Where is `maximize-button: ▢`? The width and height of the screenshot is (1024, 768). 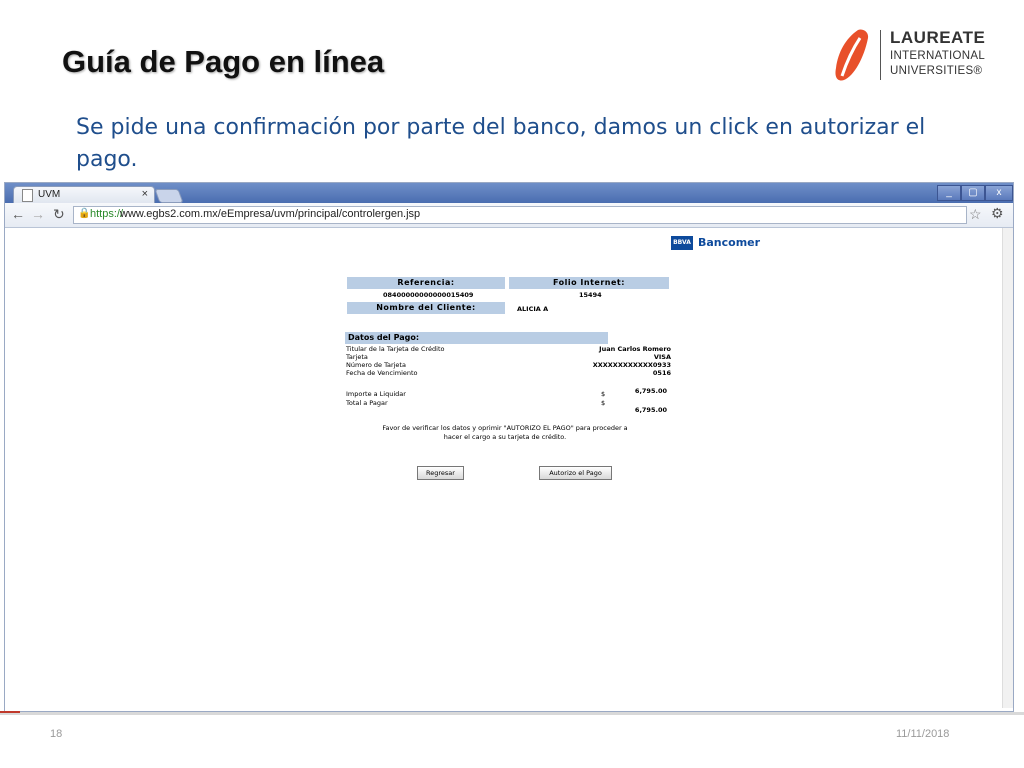
maximize-button: ▢ is located at coordinates (973, 193).